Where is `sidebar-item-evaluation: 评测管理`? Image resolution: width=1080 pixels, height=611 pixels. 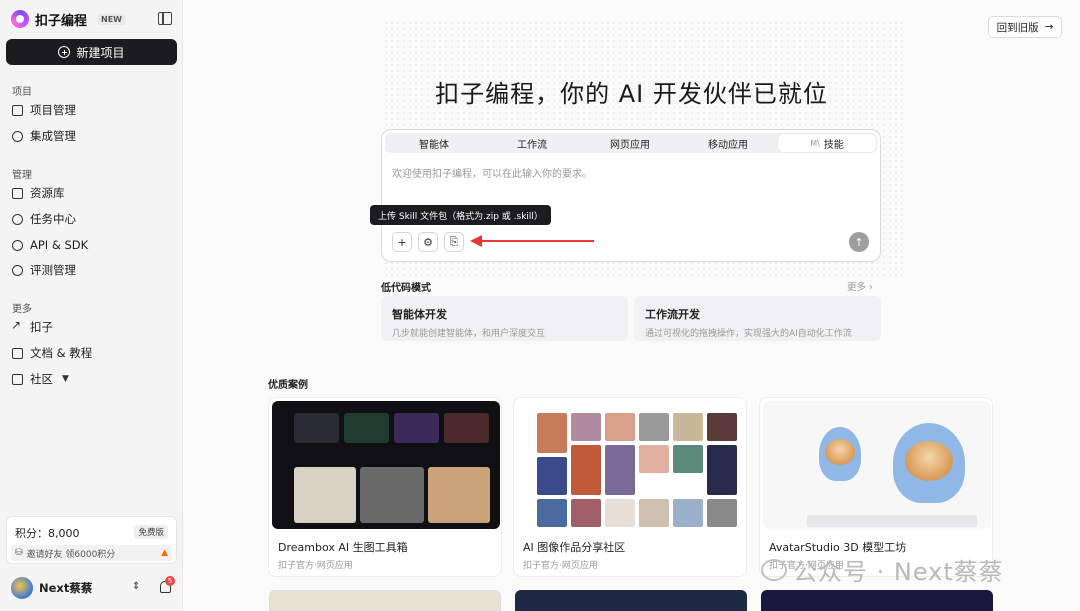 sidebar-item-evaluation: 评测管理 is located at coordinates (44, 270).